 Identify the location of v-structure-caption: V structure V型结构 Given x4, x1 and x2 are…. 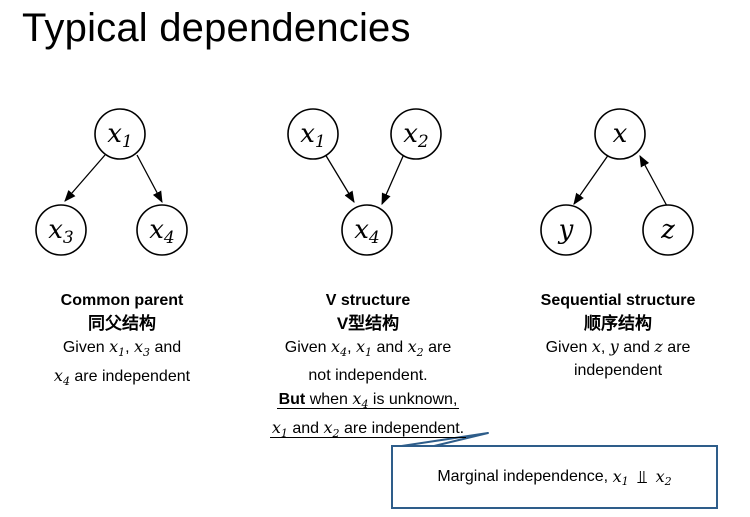
(368, 367).